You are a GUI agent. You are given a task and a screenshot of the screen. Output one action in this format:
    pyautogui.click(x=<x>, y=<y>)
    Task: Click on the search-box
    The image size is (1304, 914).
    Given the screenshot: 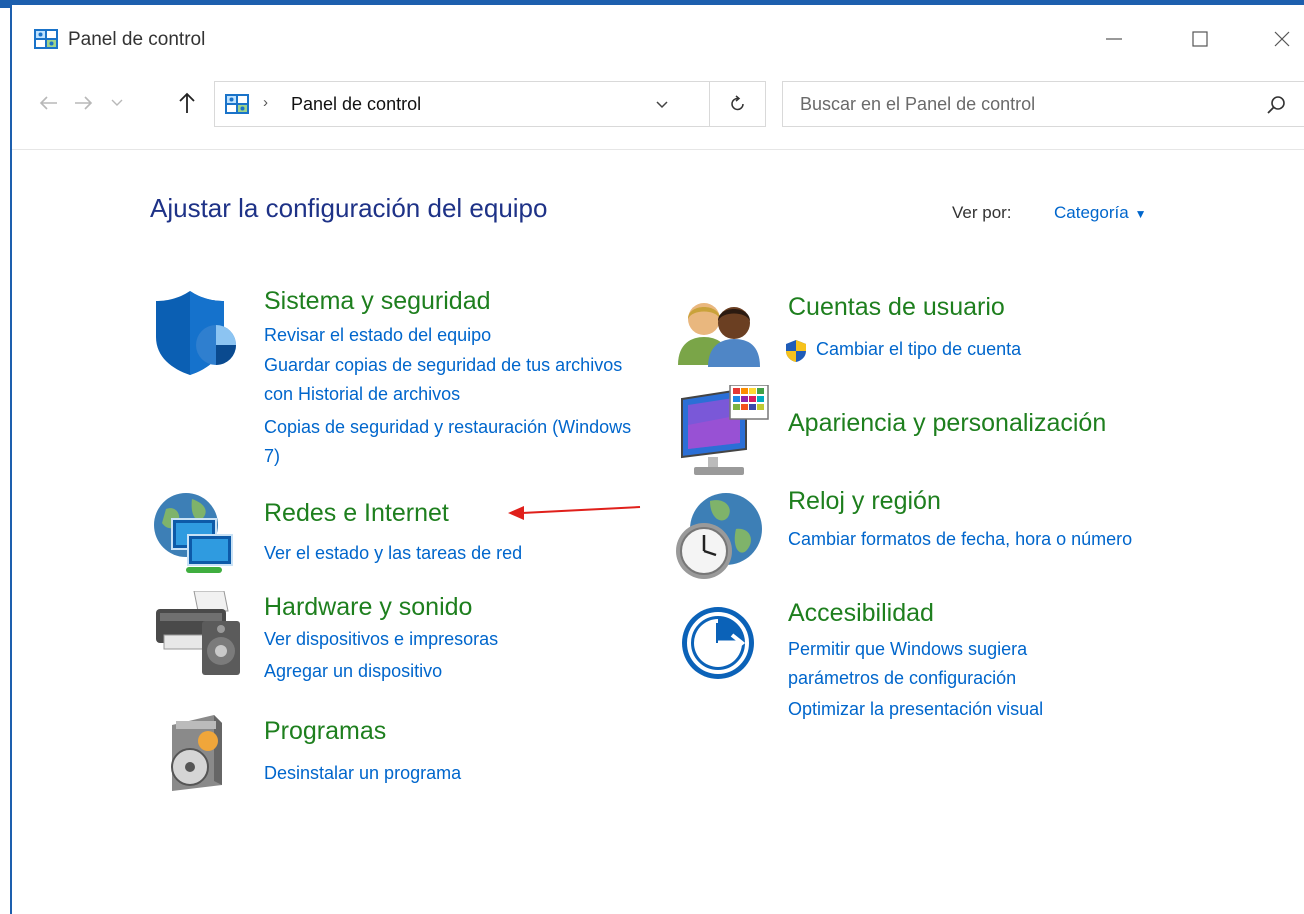 What is the action you would take?
    pyautogui.click(x=1043, y=104)
    